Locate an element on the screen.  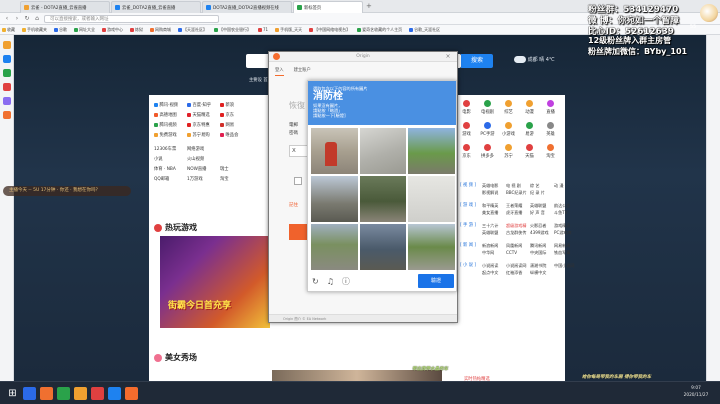
category-link: 红袖添香 is located at coordinates (518, 272).